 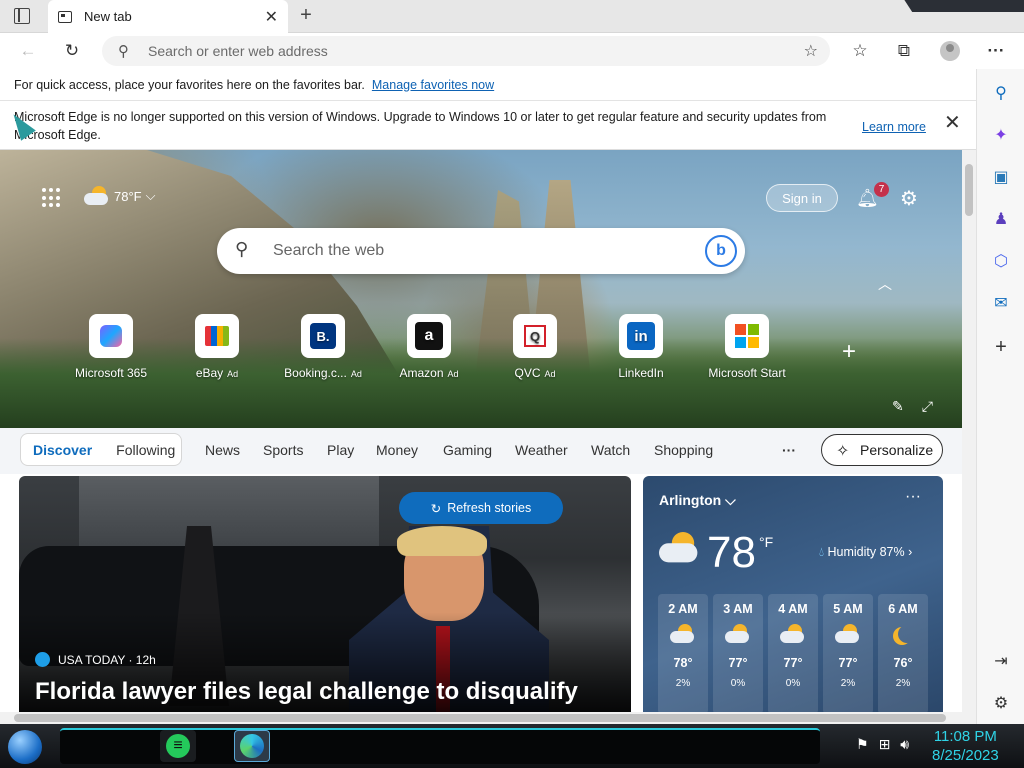 I want to click on story-source: USA TODAY · 12h, so click(x=95, y=659).